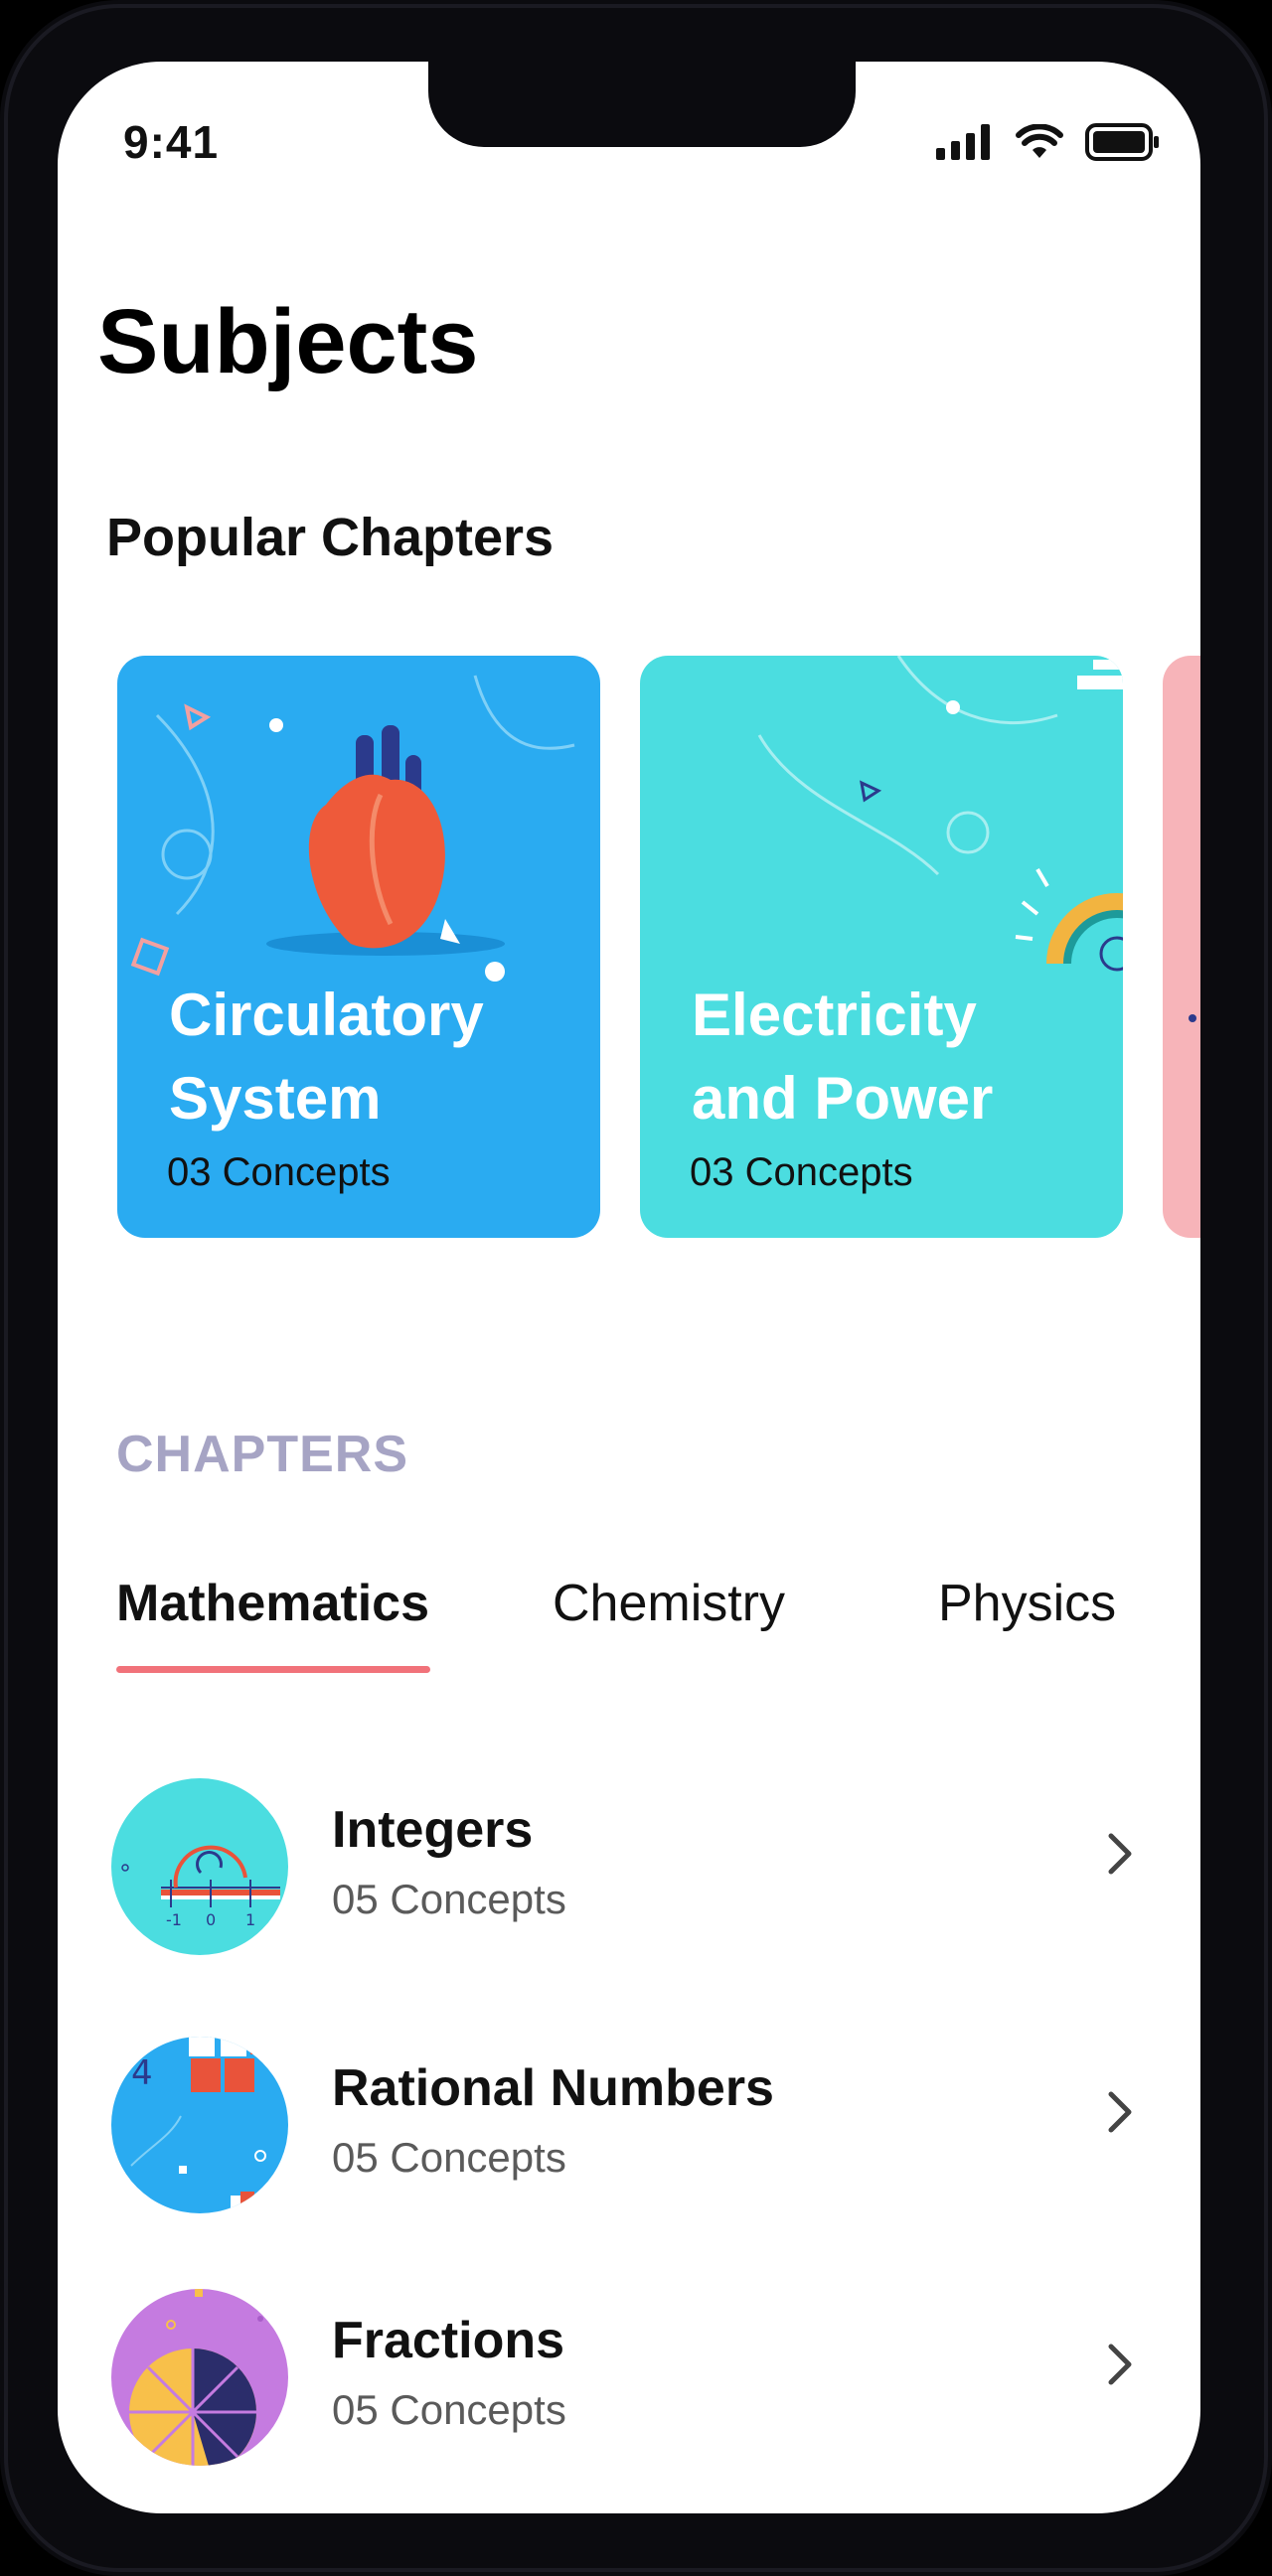  Describe the element at coordinates (638, 2378) in the screenshot. I see `chapter-item-fractions: Fractions 05 Concepts` at that location.